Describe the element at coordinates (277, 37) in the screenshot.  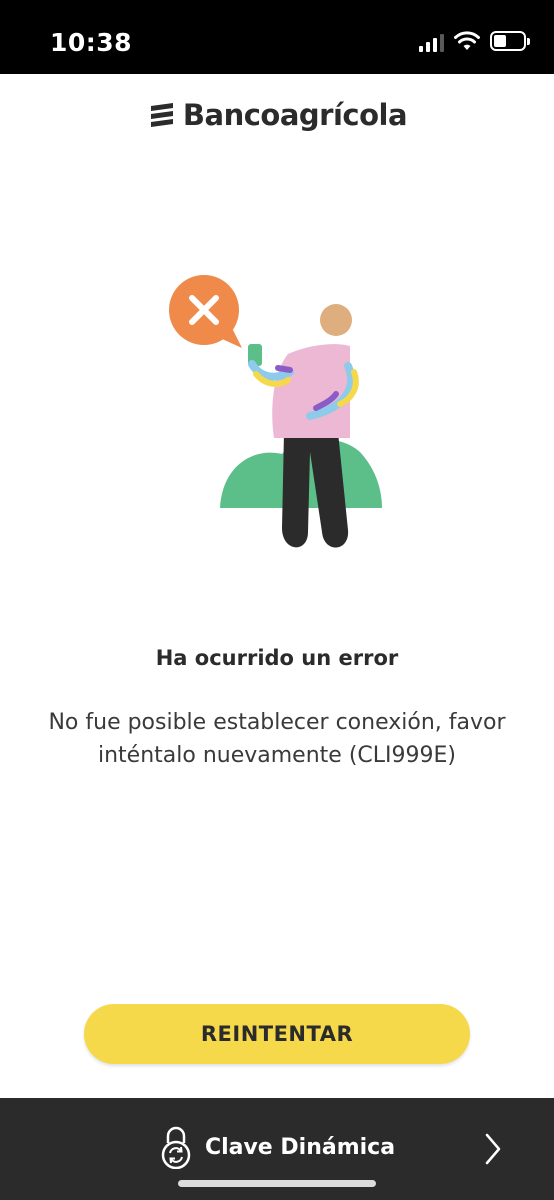
I see `status-bar: 10:38` at that location.